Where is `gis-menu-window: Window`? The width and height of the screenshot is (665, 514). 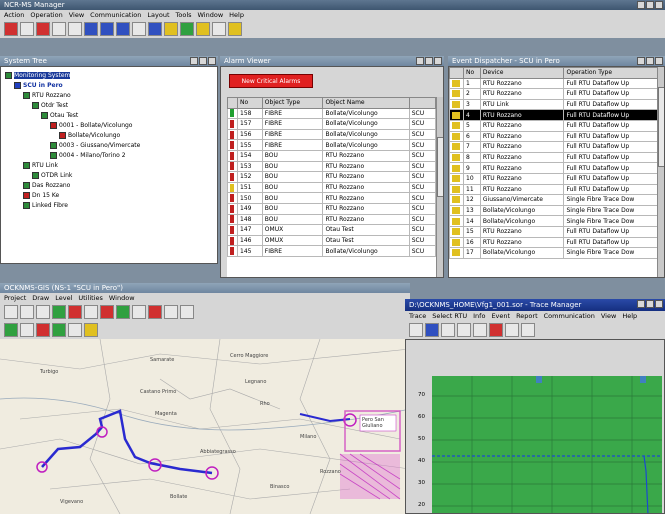 gis-menu-window: Window is located at coordinates (122, 298).